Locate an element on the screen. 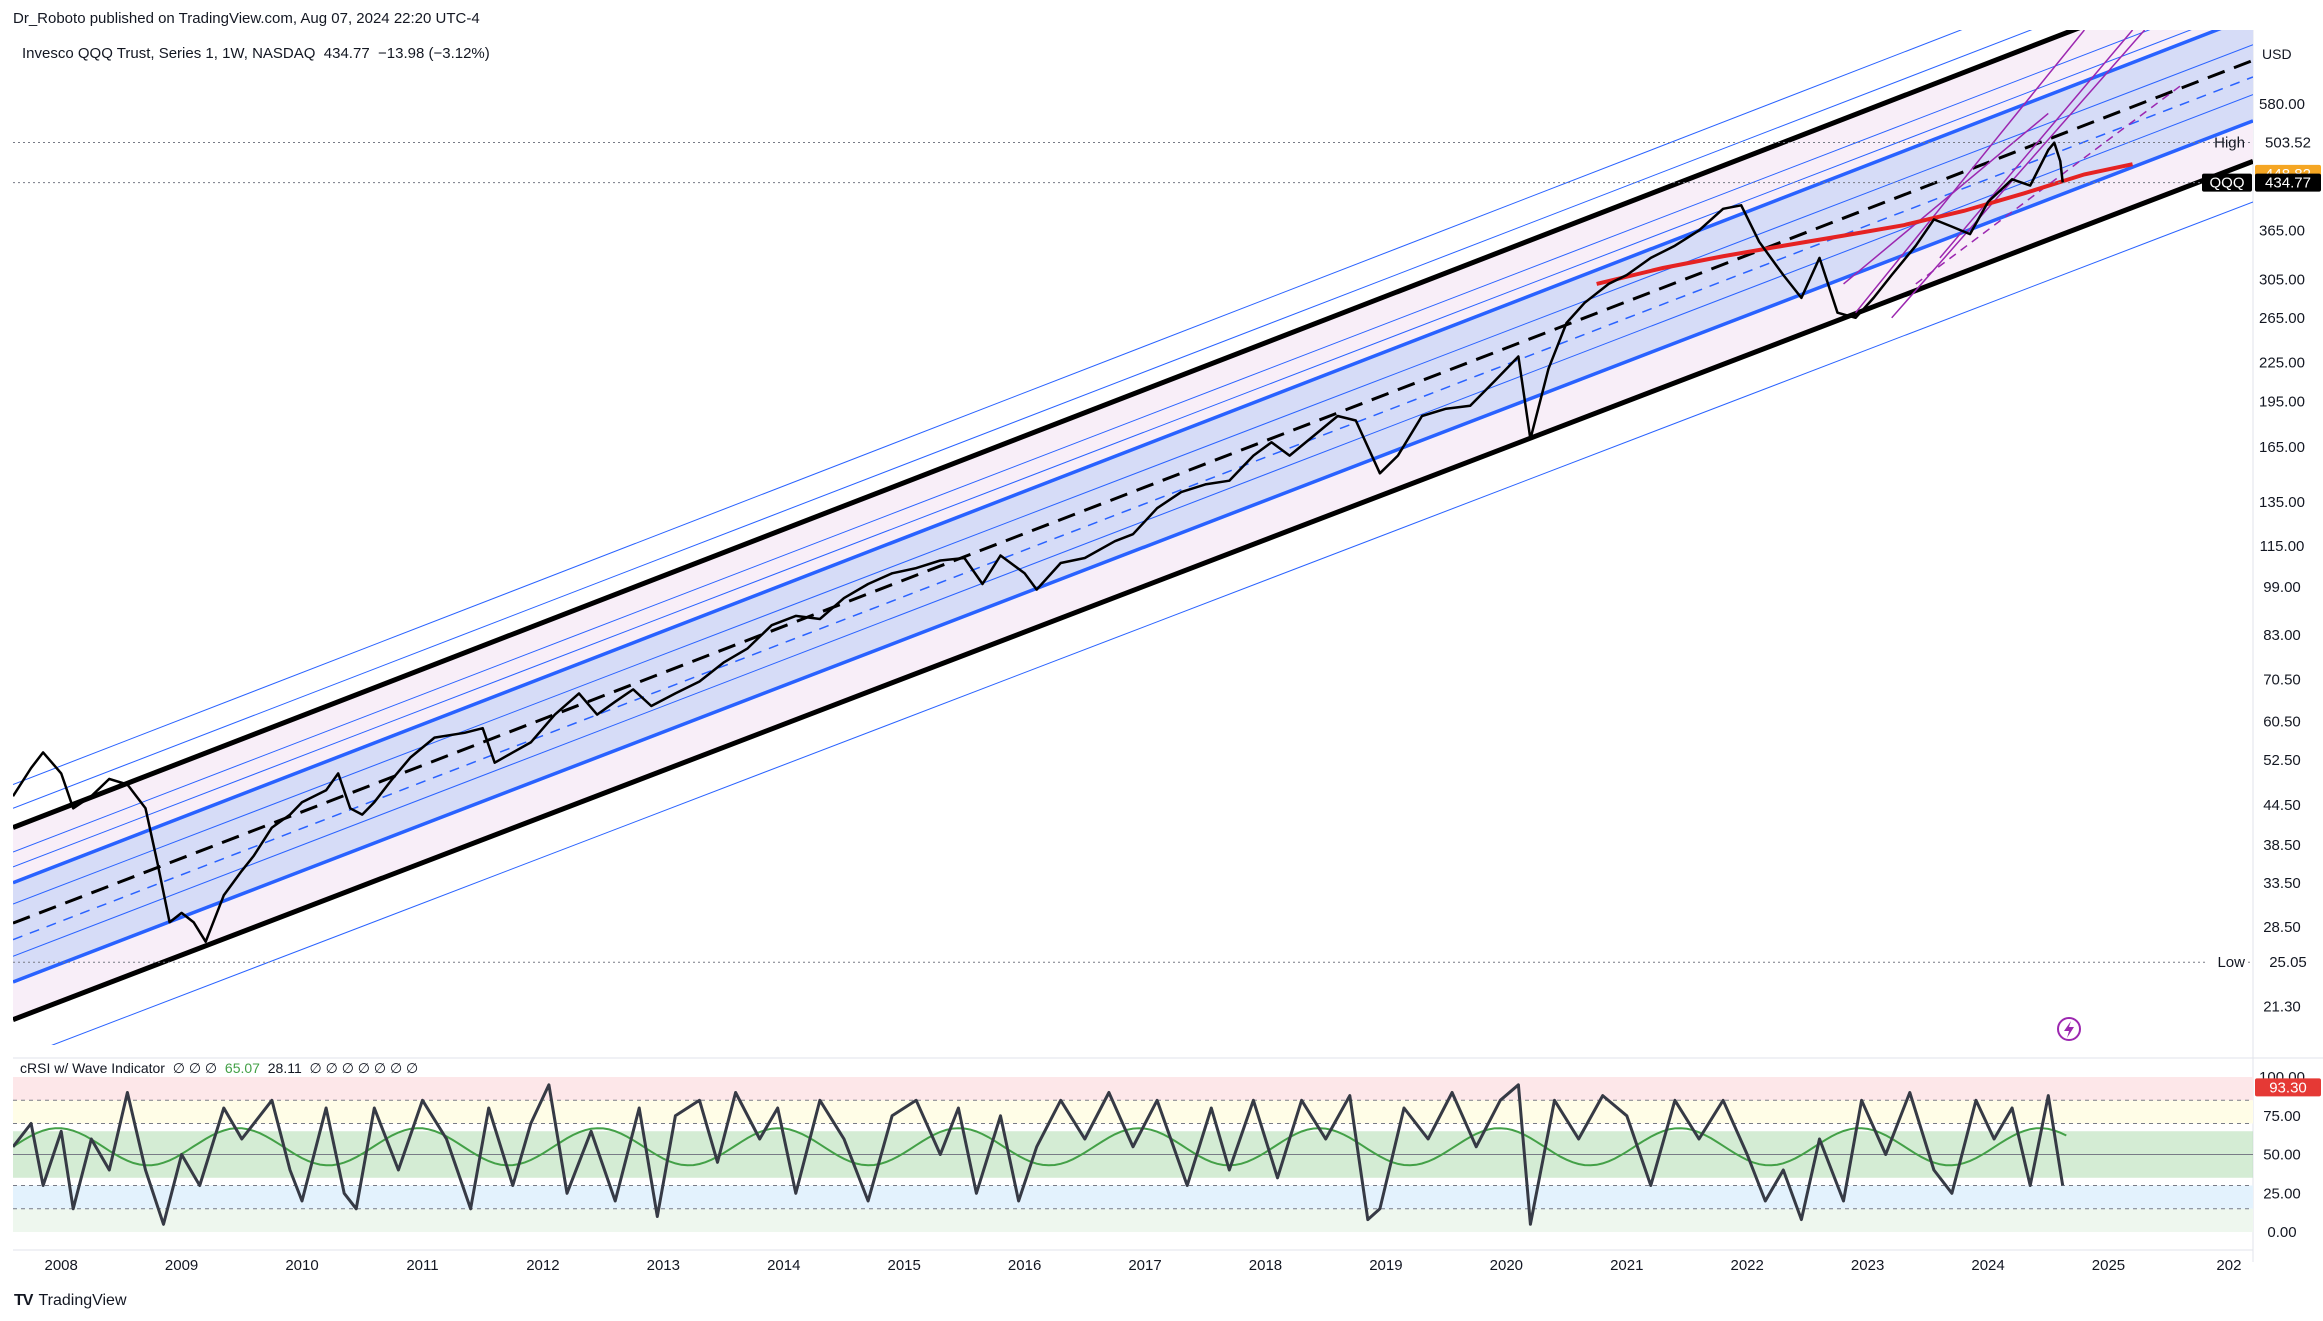  last-price: 434.77 is located at coordinates (346, 53).